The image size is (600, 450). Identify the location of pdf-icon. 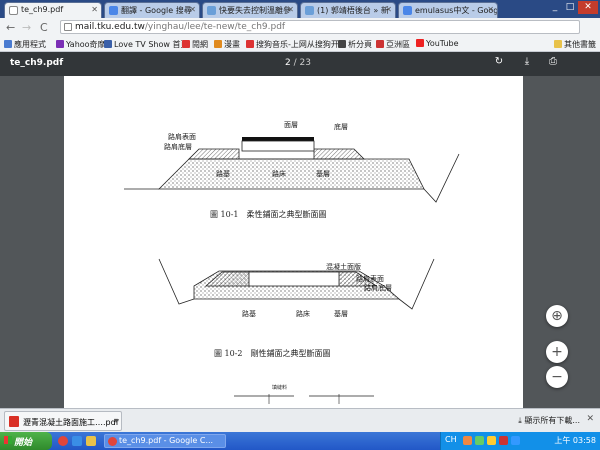
(14, 421).